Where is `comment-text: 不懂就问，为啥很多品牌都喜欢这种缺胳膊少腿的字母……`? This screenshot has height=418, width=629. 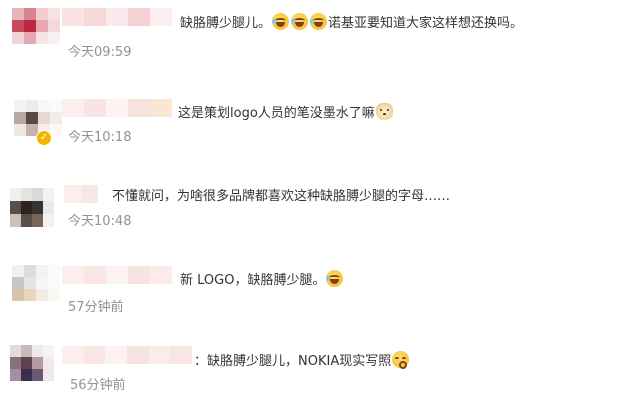 comment-text: 不懂就问，为啥很多品牌都喜欢这种缺胳膊少腿的字母…… is located at coordinates (281, 196).